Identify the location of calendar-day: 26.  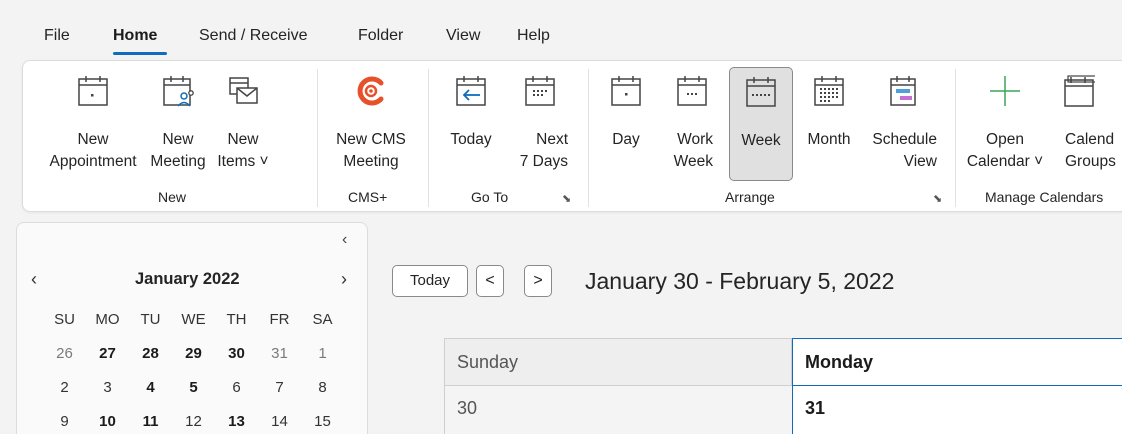
(64, 353).